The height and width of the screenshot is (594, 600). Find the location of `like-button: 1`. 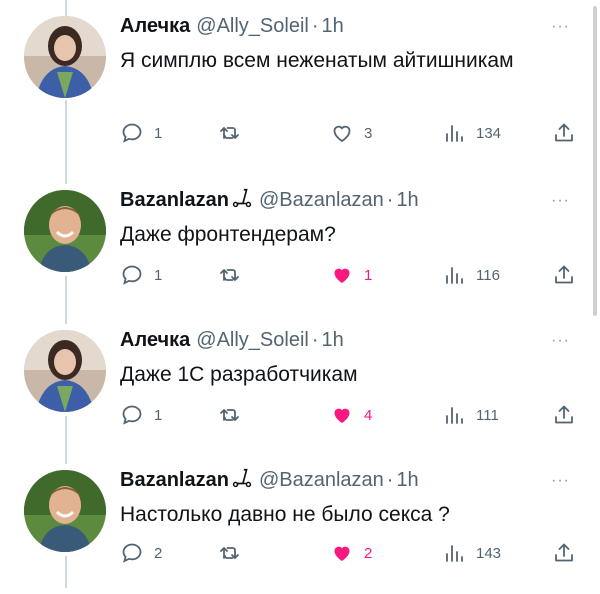

like-button: 1 is located at coordinates (351, 275).